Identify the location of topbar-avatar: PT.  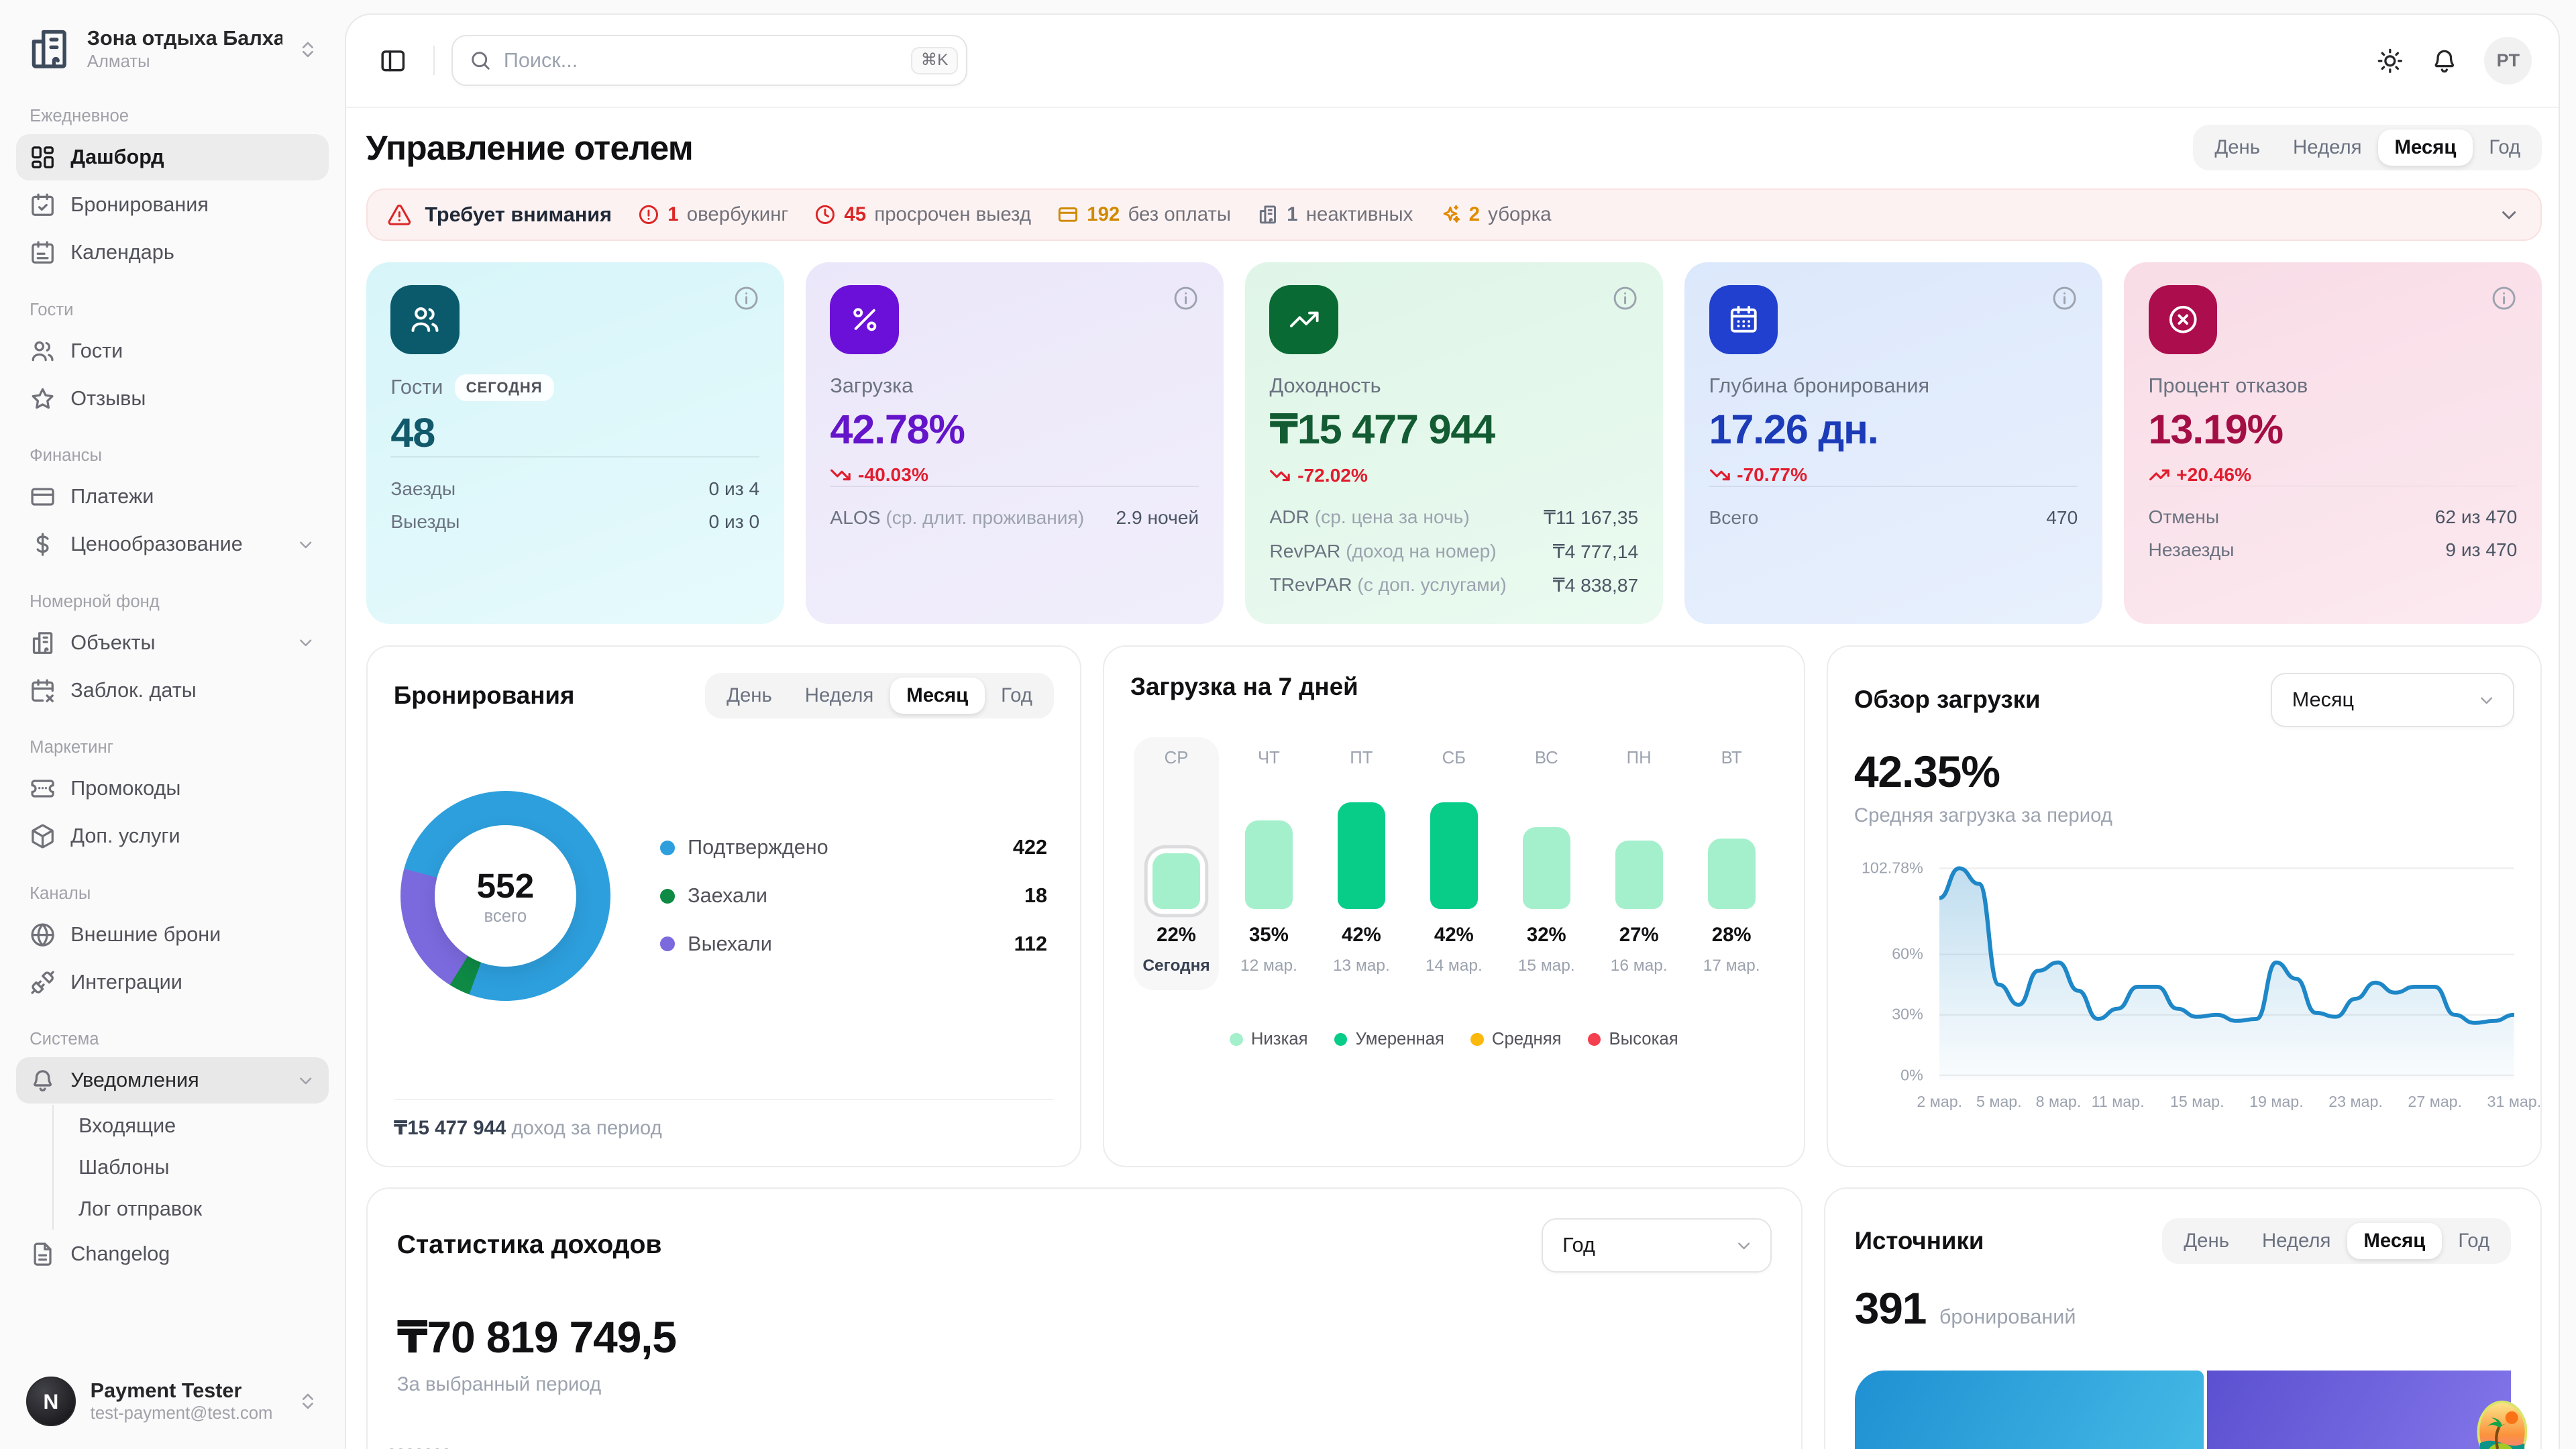
(2508, 60).